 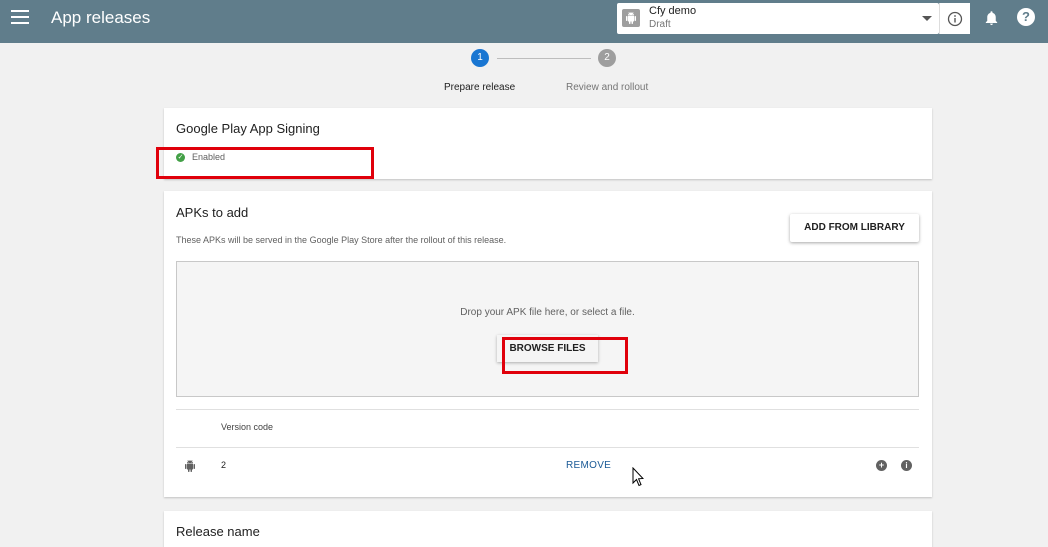 What do you see at coordinates (660, 24) in the screenshot?
I see `app-status: Draft` at bounding box center [660, 24].